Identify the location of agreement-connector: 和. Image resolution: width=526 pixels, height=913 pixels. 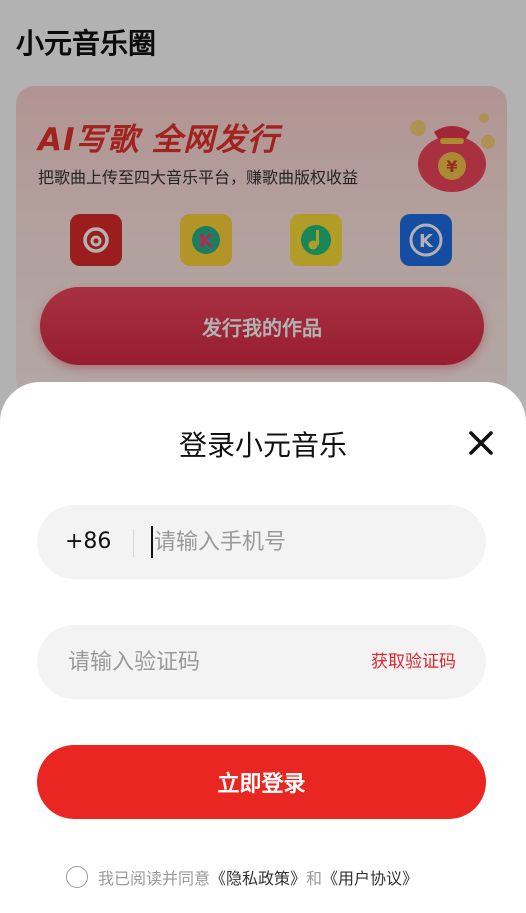
(314, 878).